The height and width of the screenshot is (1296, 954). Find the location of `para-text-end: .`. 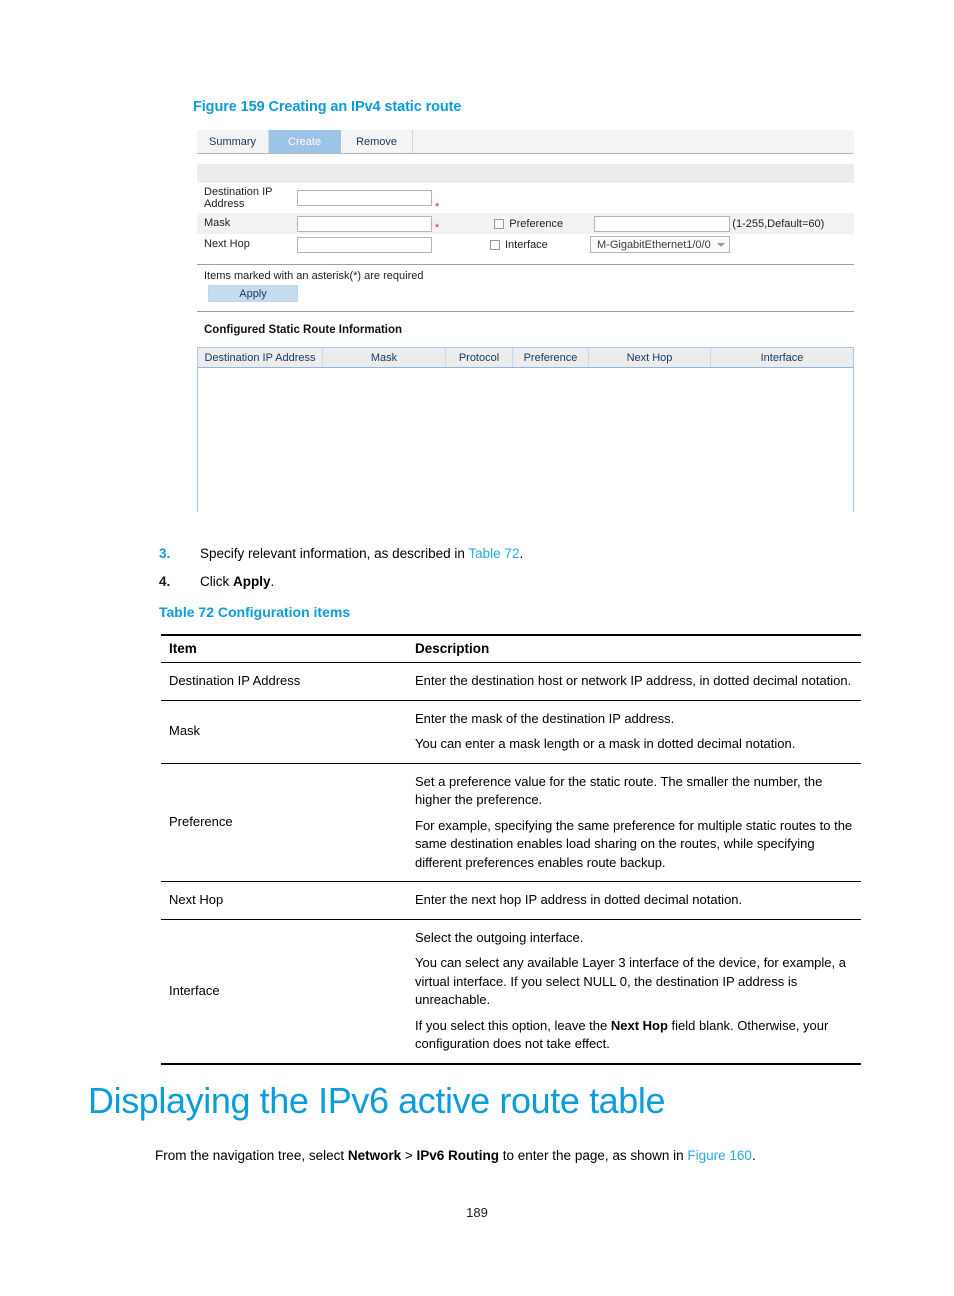

para-text-end: . is located at coordinates (753, 1155).